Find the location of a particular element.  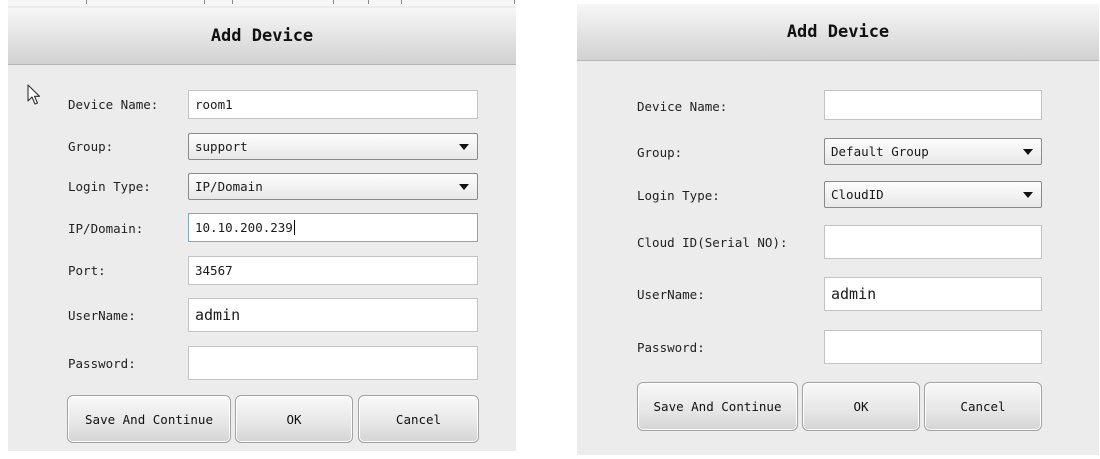

ip-domain-label: IP/Domain: is located at coordinates (106, 228).